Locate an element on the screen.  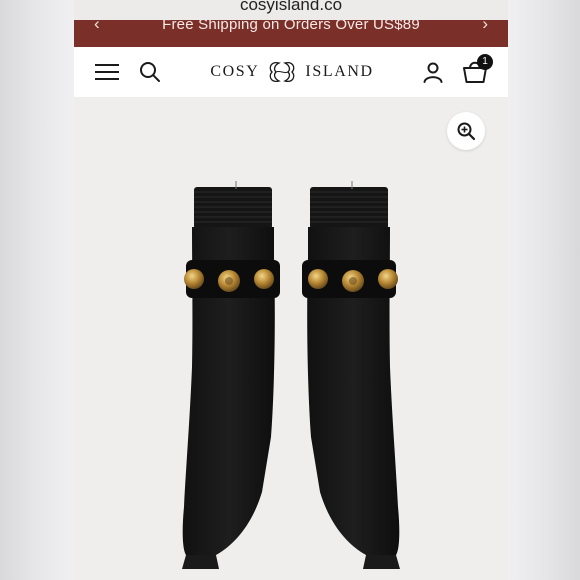
left-boot is located at coordinates (231, 375).